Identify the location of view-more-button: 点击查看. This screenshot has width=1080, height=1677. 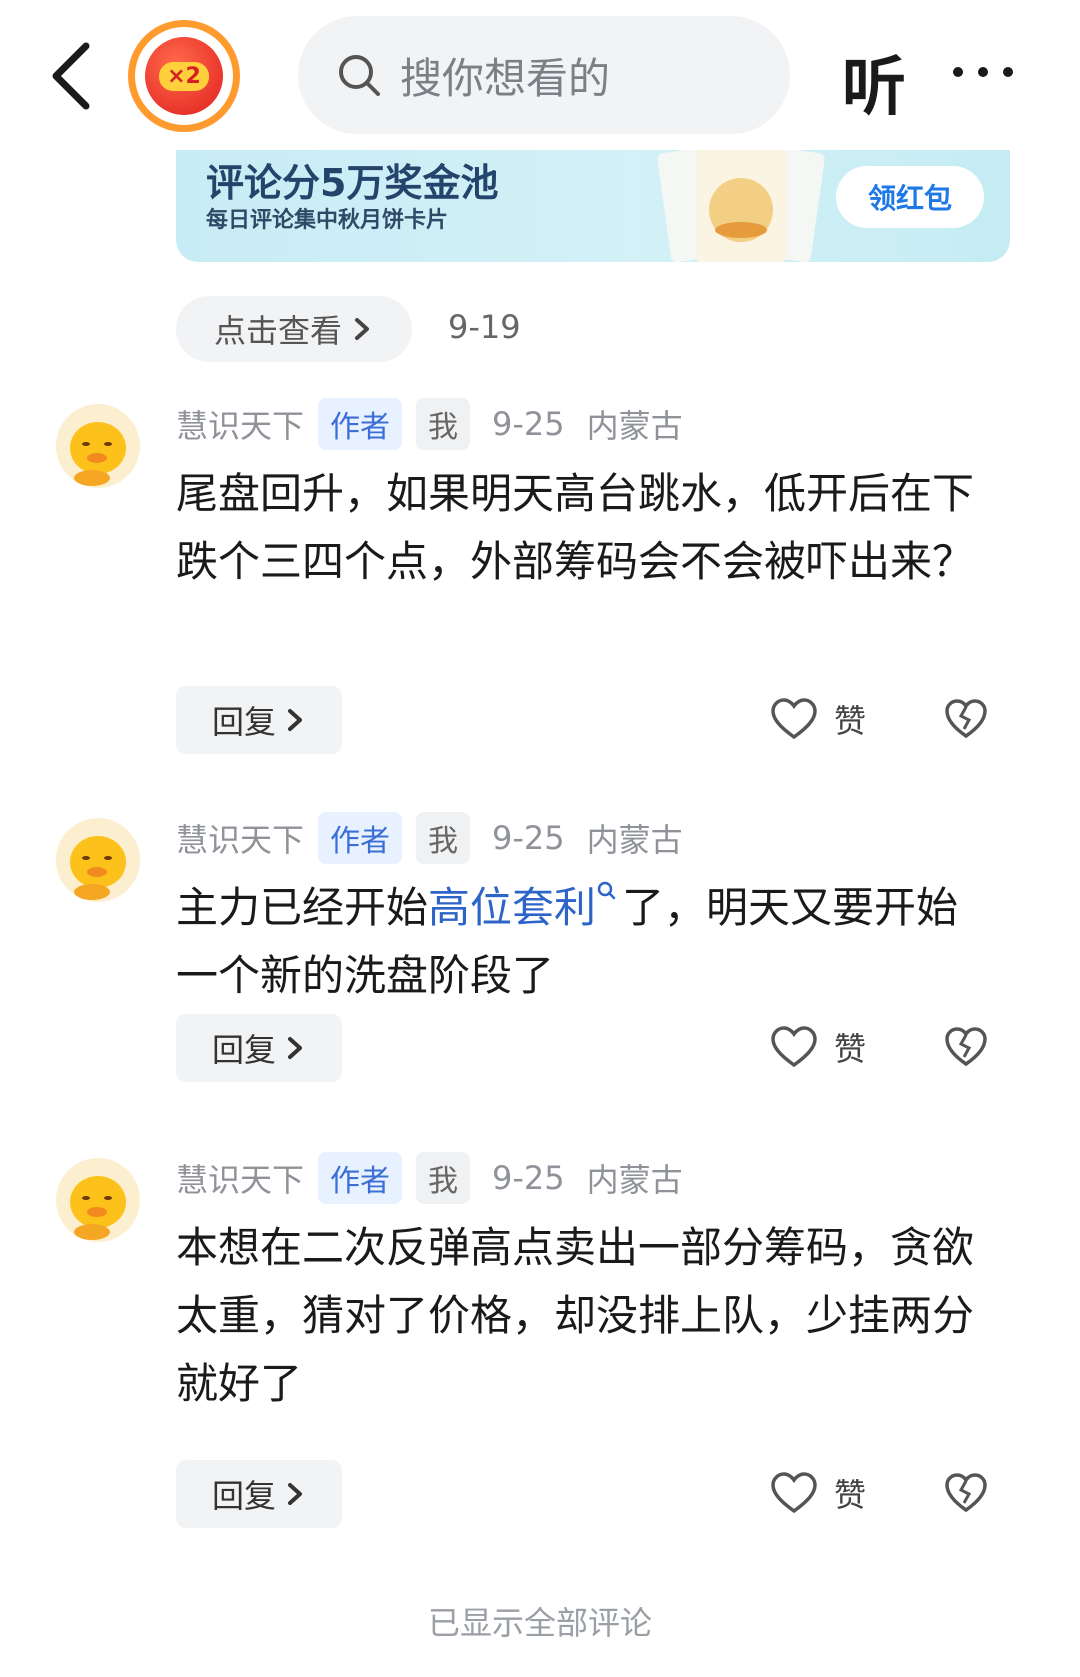
(294, 329).